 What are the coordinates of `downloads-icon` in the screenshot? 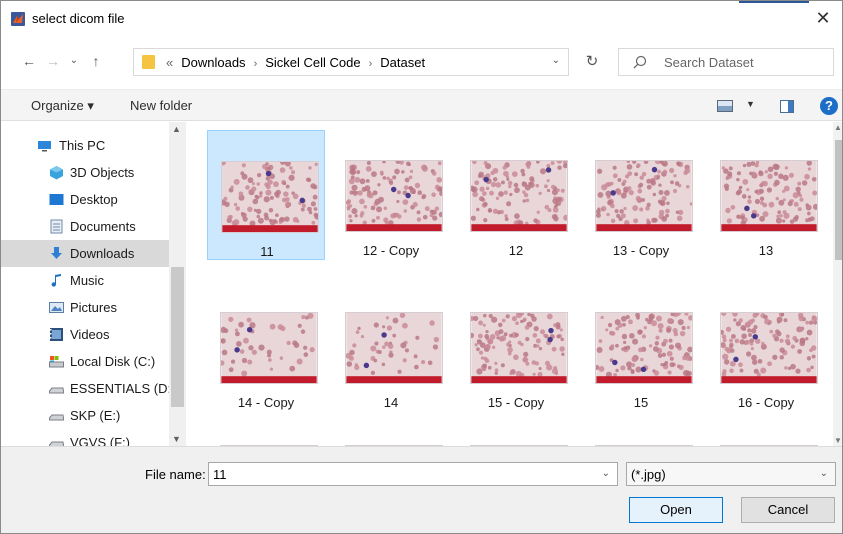 It's located at (56, 253).